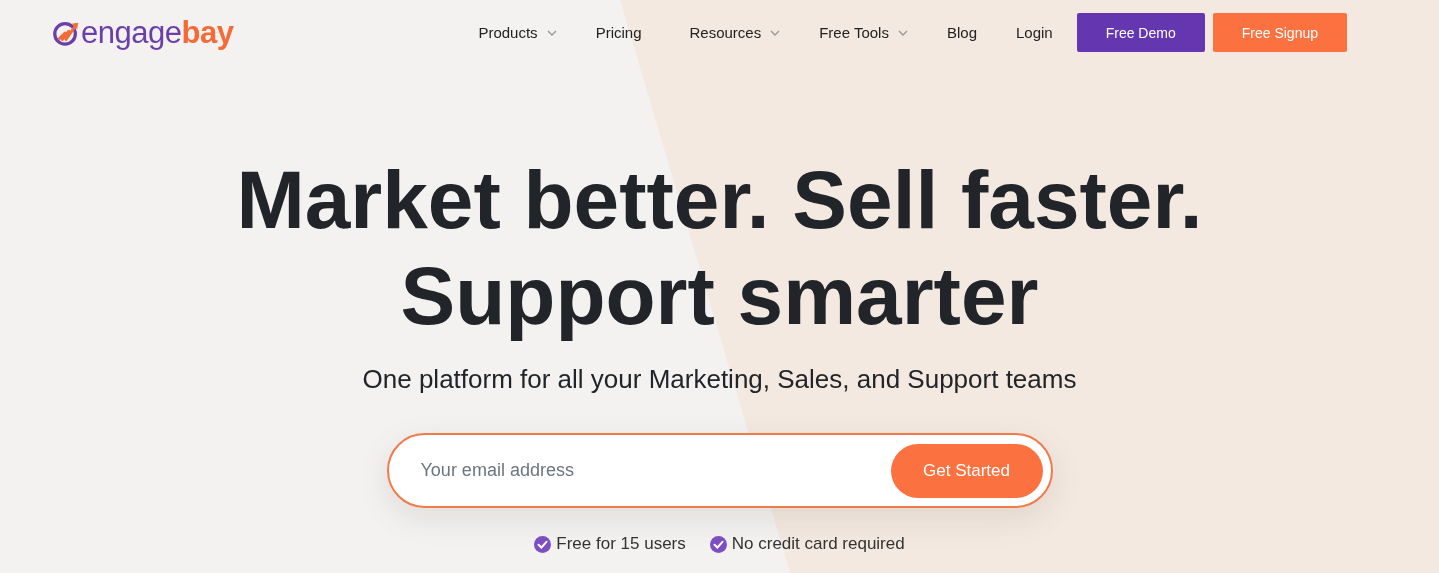 Image resolution: width=1439 pixels, height=573 pixels. Describe the element at coordinates (1034, 32) in the screenshot. I see `nav-link: Login` at that location.